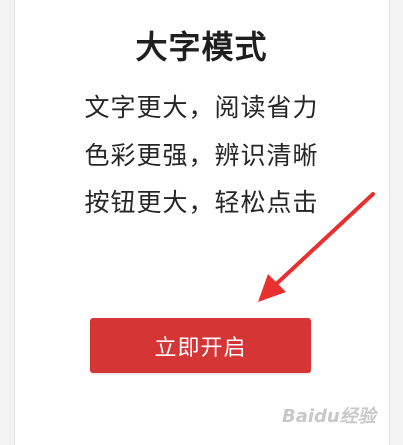  I want to click on feature-stronger-colors: 色彩更强，辨识清晰, so click(201, 155).